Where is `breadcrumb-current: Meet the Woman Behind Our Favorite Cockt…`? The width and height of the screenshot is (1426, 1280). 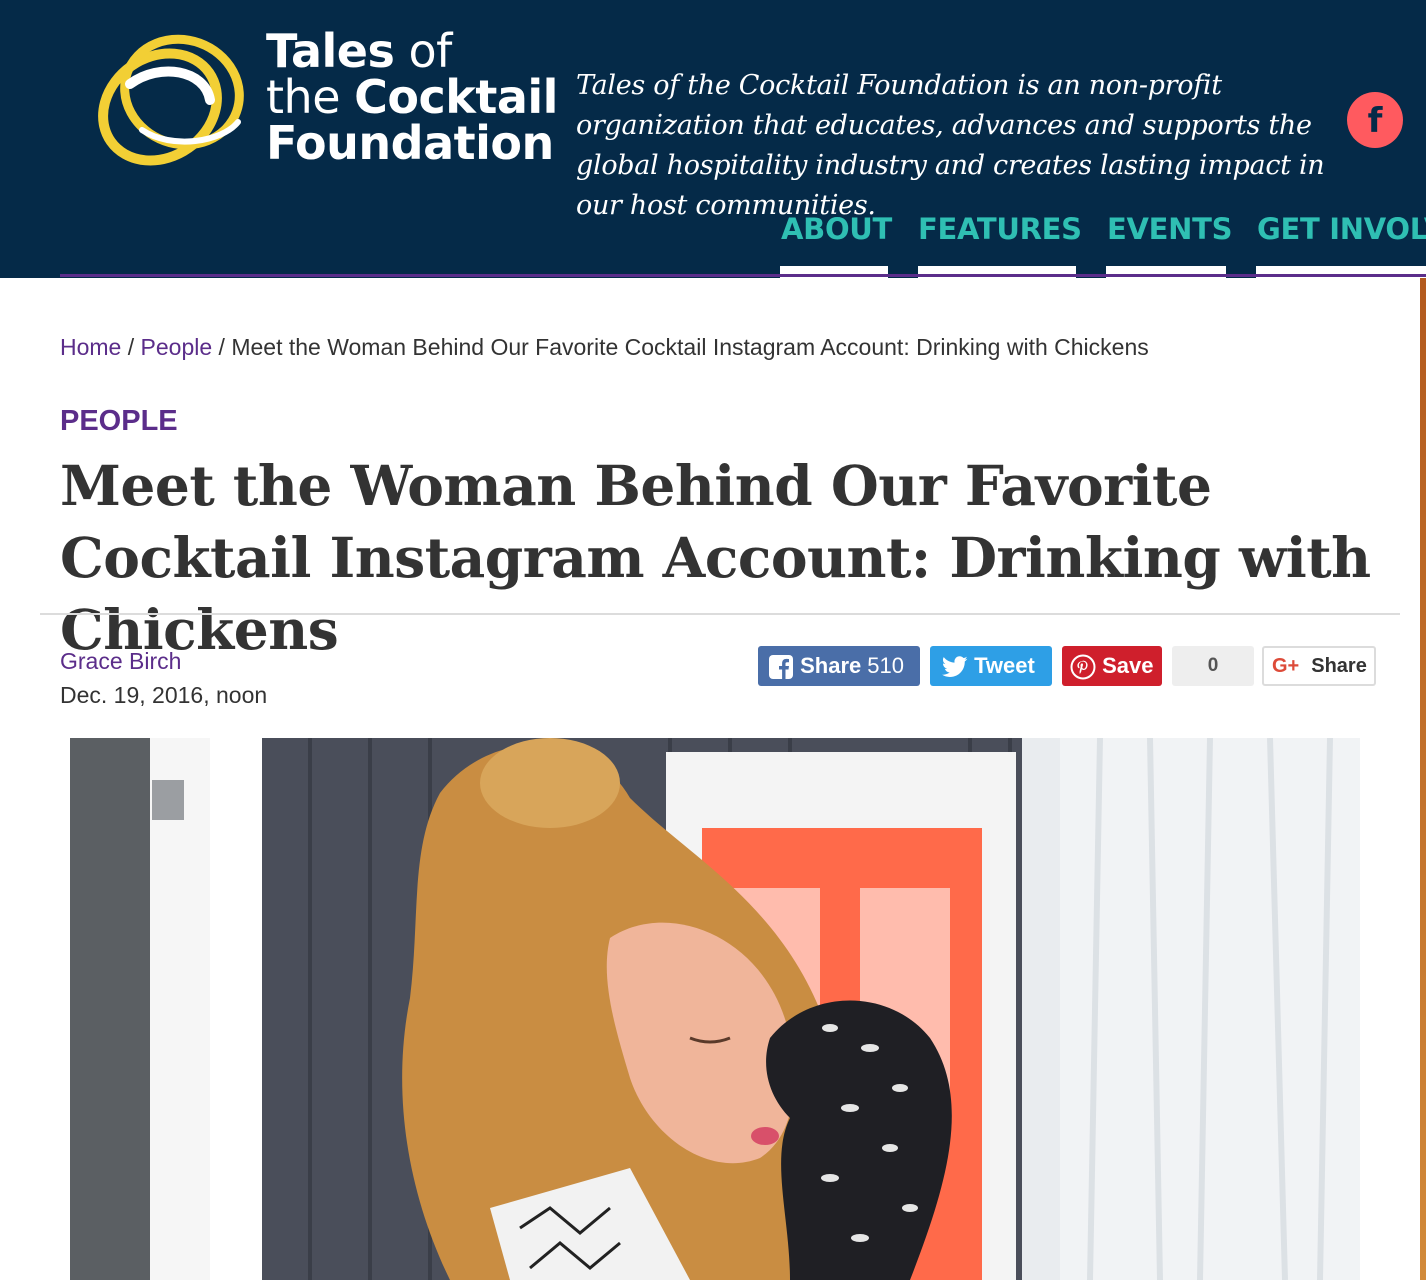
breadcrumb-current: Meet the Woman Behind Our Favorite Cockt… is located at coordinates (690, 347).